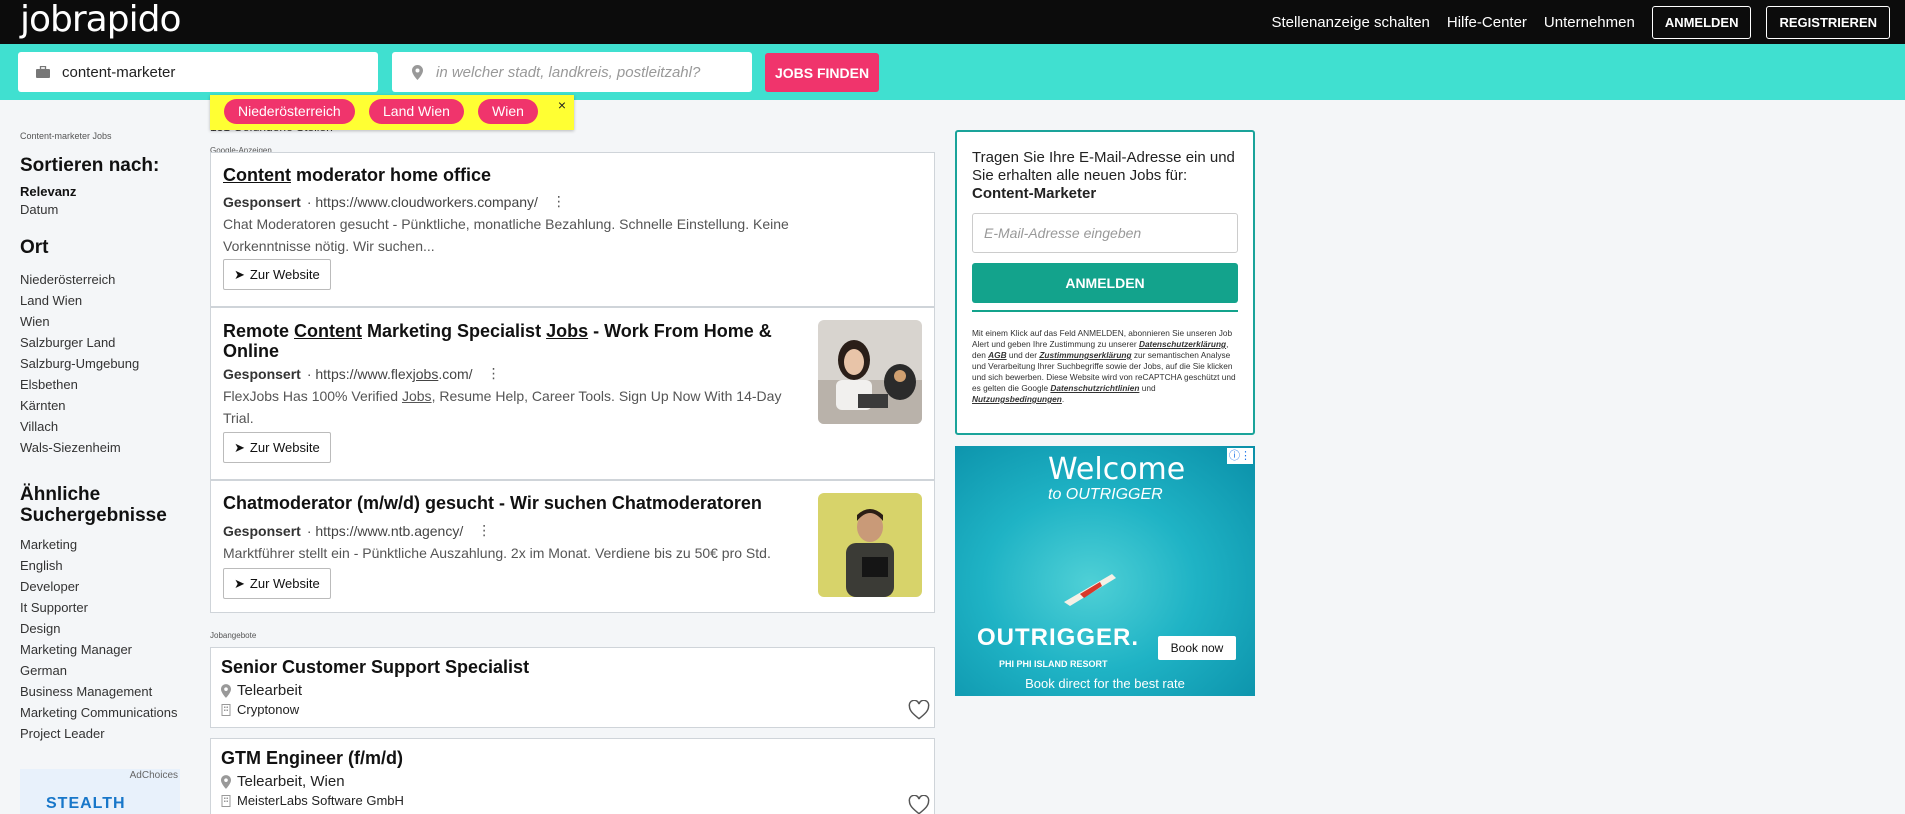  Describe the element at coordinates (312, 758) in the screenshot. I see `job-title: GTM Engineer (f/m/d)` at that location.